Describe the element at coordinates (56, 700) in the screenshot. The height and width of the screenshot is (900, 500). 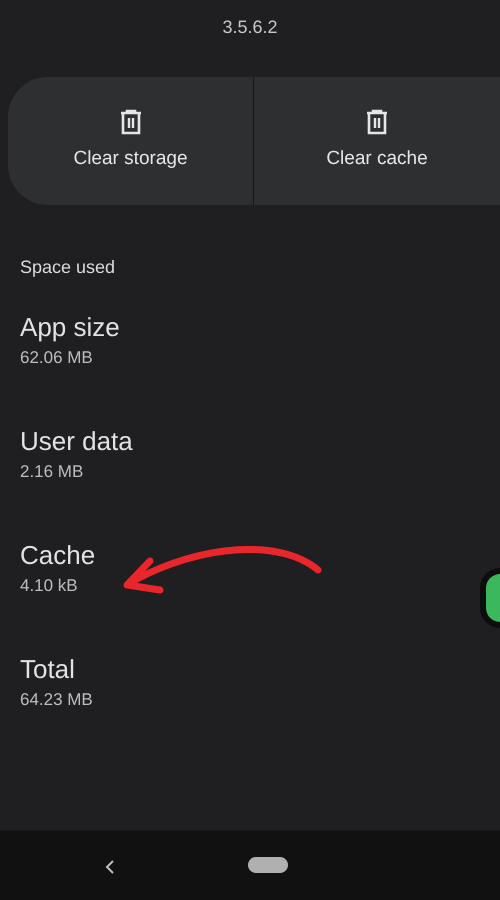
I see `item-value: 64.23 MB` at that location.